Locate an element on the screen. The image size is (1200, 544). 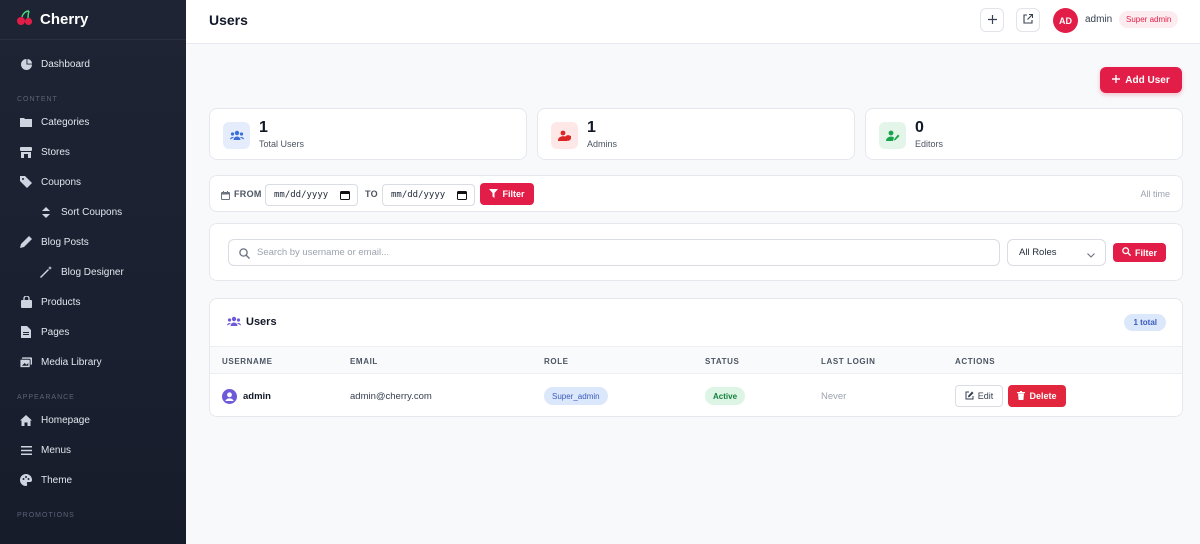
search-filter-button: Filter is located at coordinates (1139, 252).